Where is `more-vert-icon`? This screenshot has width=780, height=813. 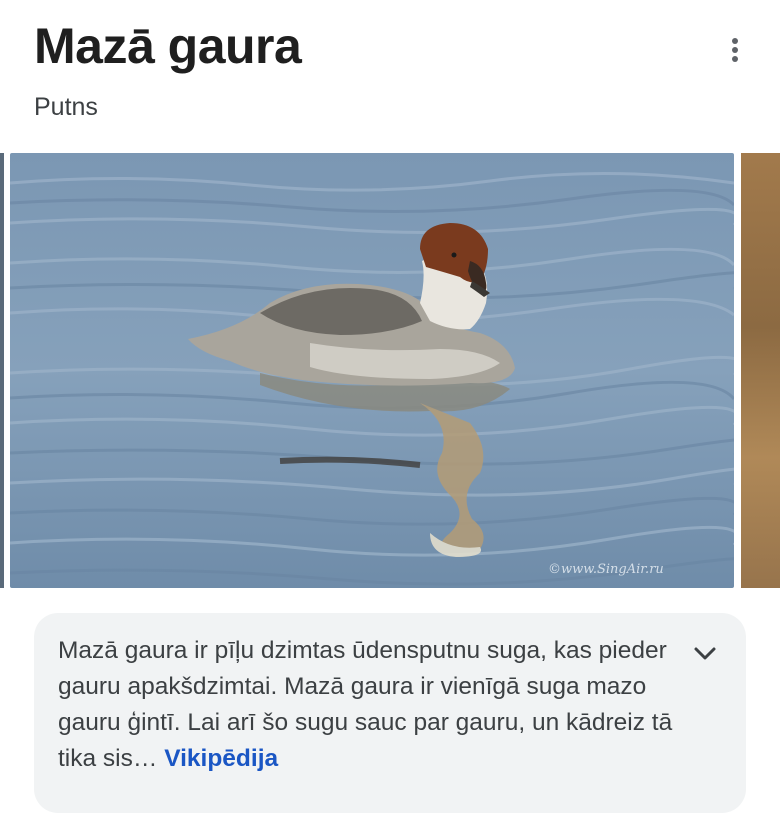 more-vert-icon is located at coordinates (735, 50).